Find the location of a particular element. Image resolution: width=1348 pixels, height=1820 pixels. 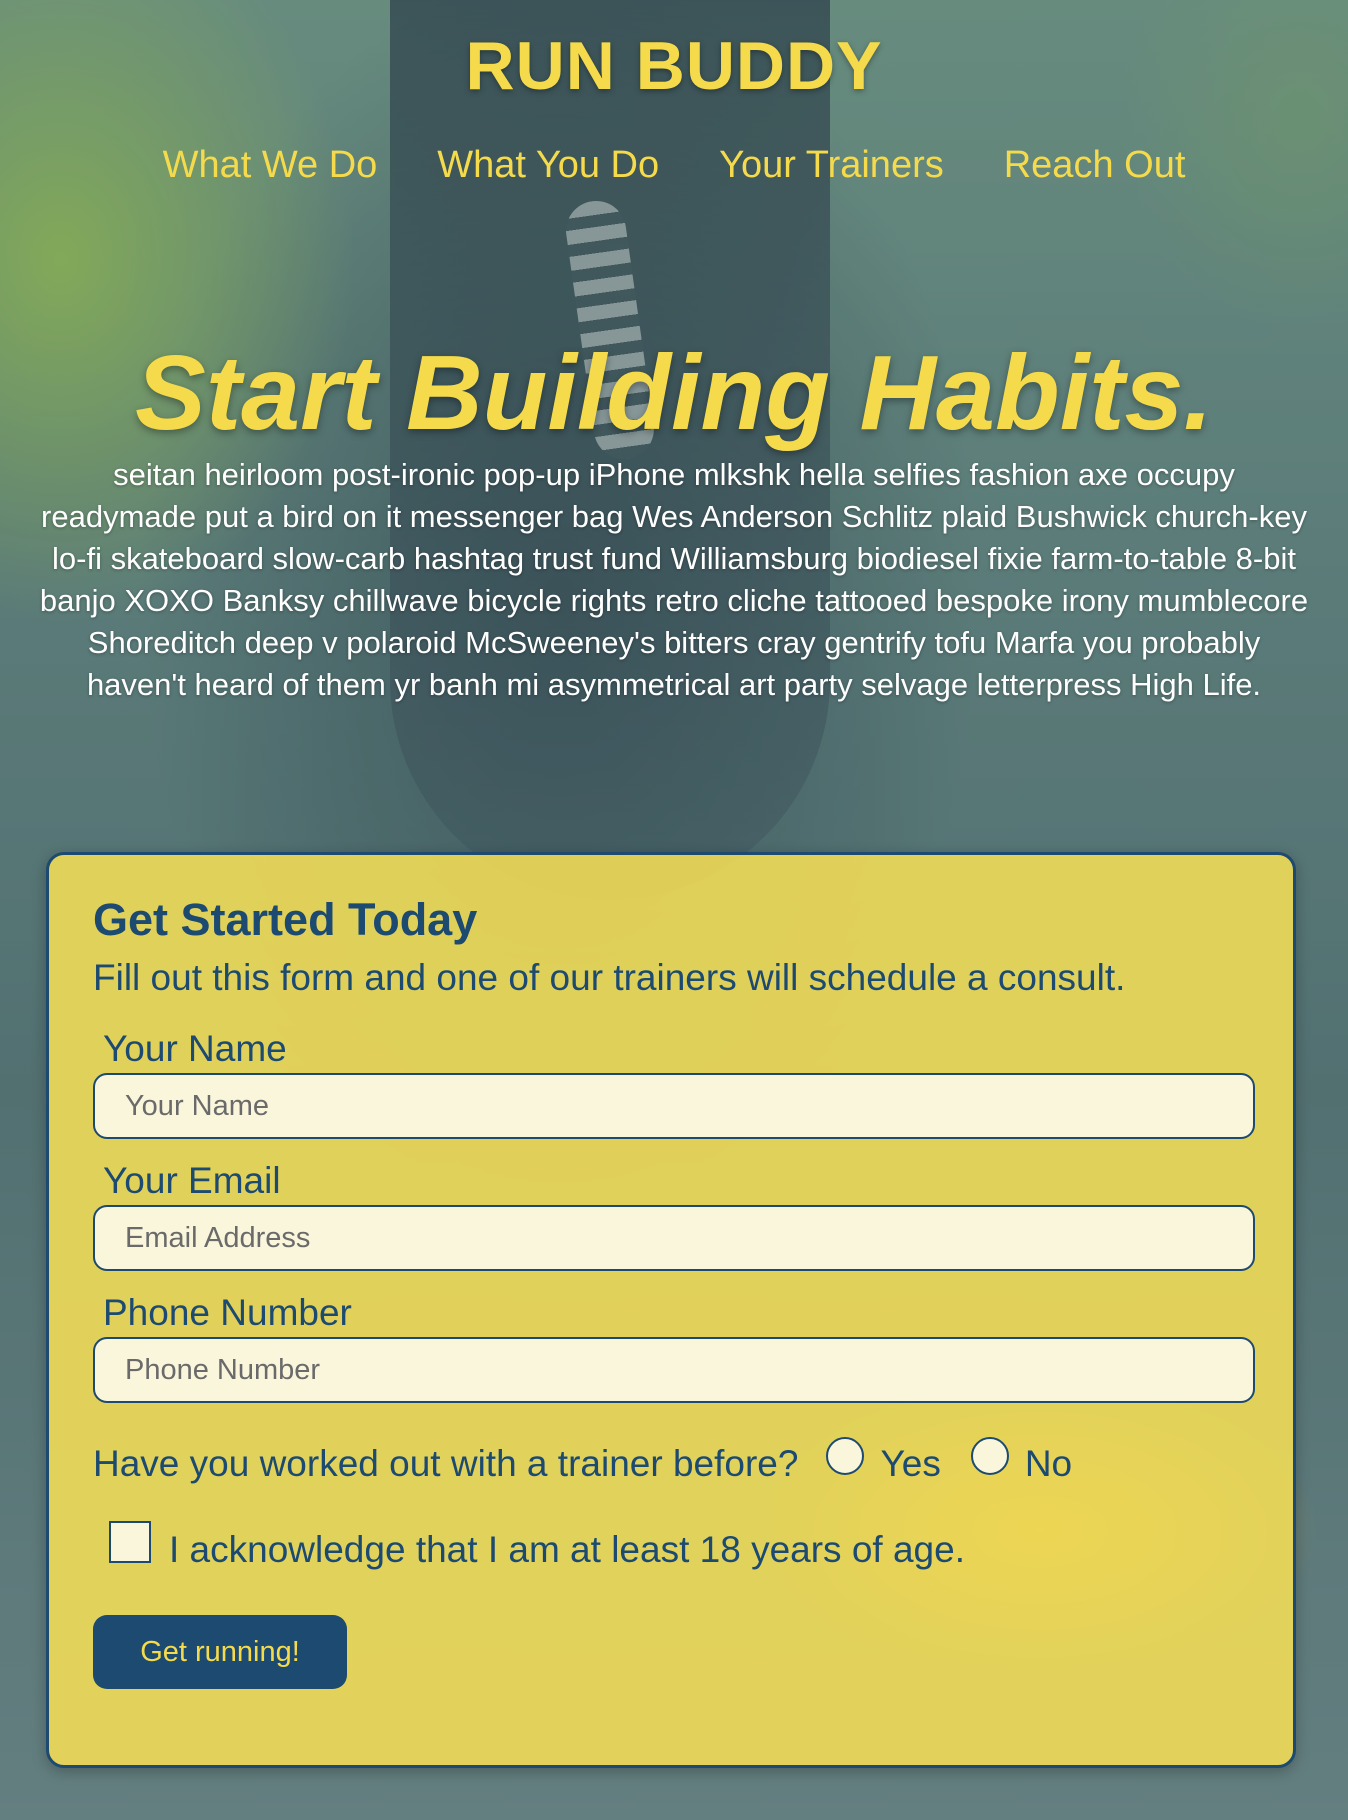

phone-label: Phone Number is located at coordinates (227, 1312).